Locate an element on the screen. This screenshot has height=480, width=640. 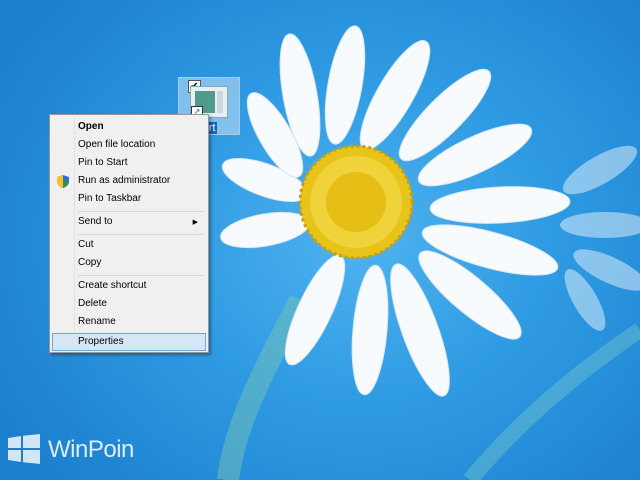
menu-item-rename: Rename is located at coordinates (129, 322).